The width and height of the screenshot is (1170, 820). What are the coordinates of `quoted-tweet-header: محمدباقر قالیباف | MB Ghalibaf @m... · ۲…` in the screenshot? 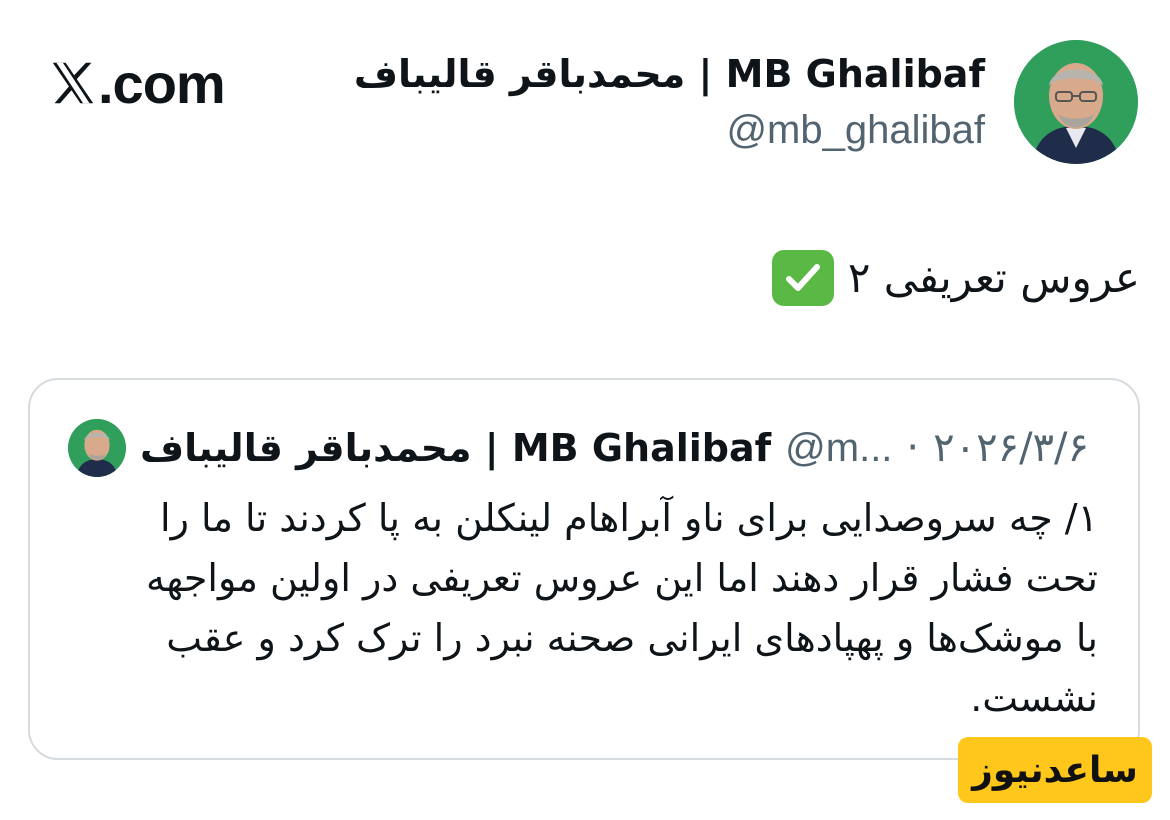 It's located at (578, 448).